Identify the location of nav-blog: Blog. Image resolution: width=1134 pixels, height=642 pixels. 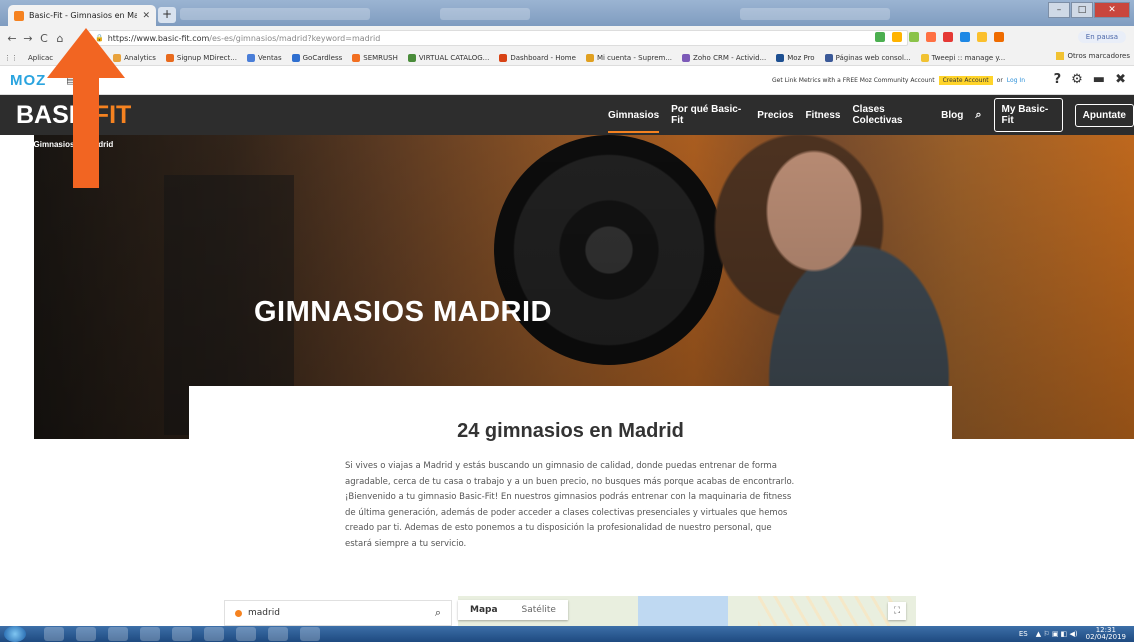
(952, 115).